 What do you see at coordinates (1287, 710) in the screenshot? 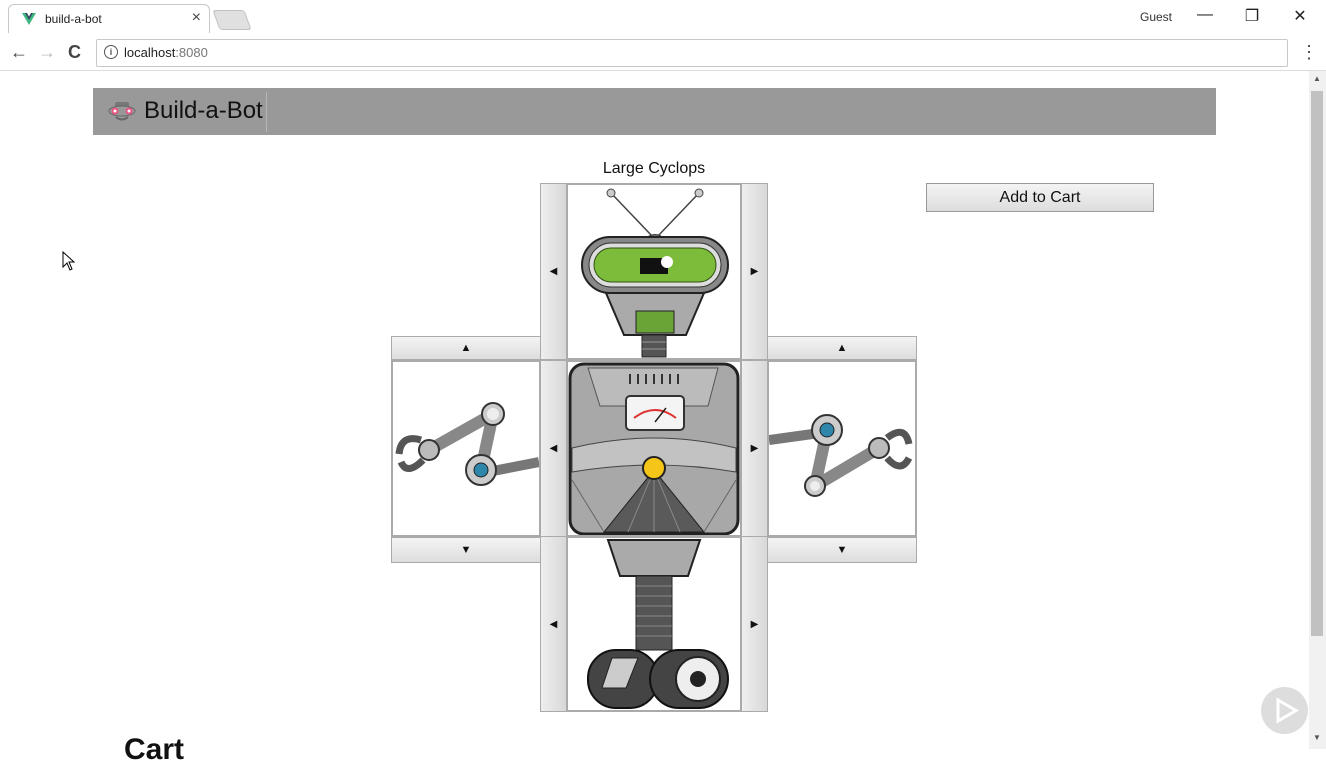
I see `play-icon` at bounding box center [1287, 710].